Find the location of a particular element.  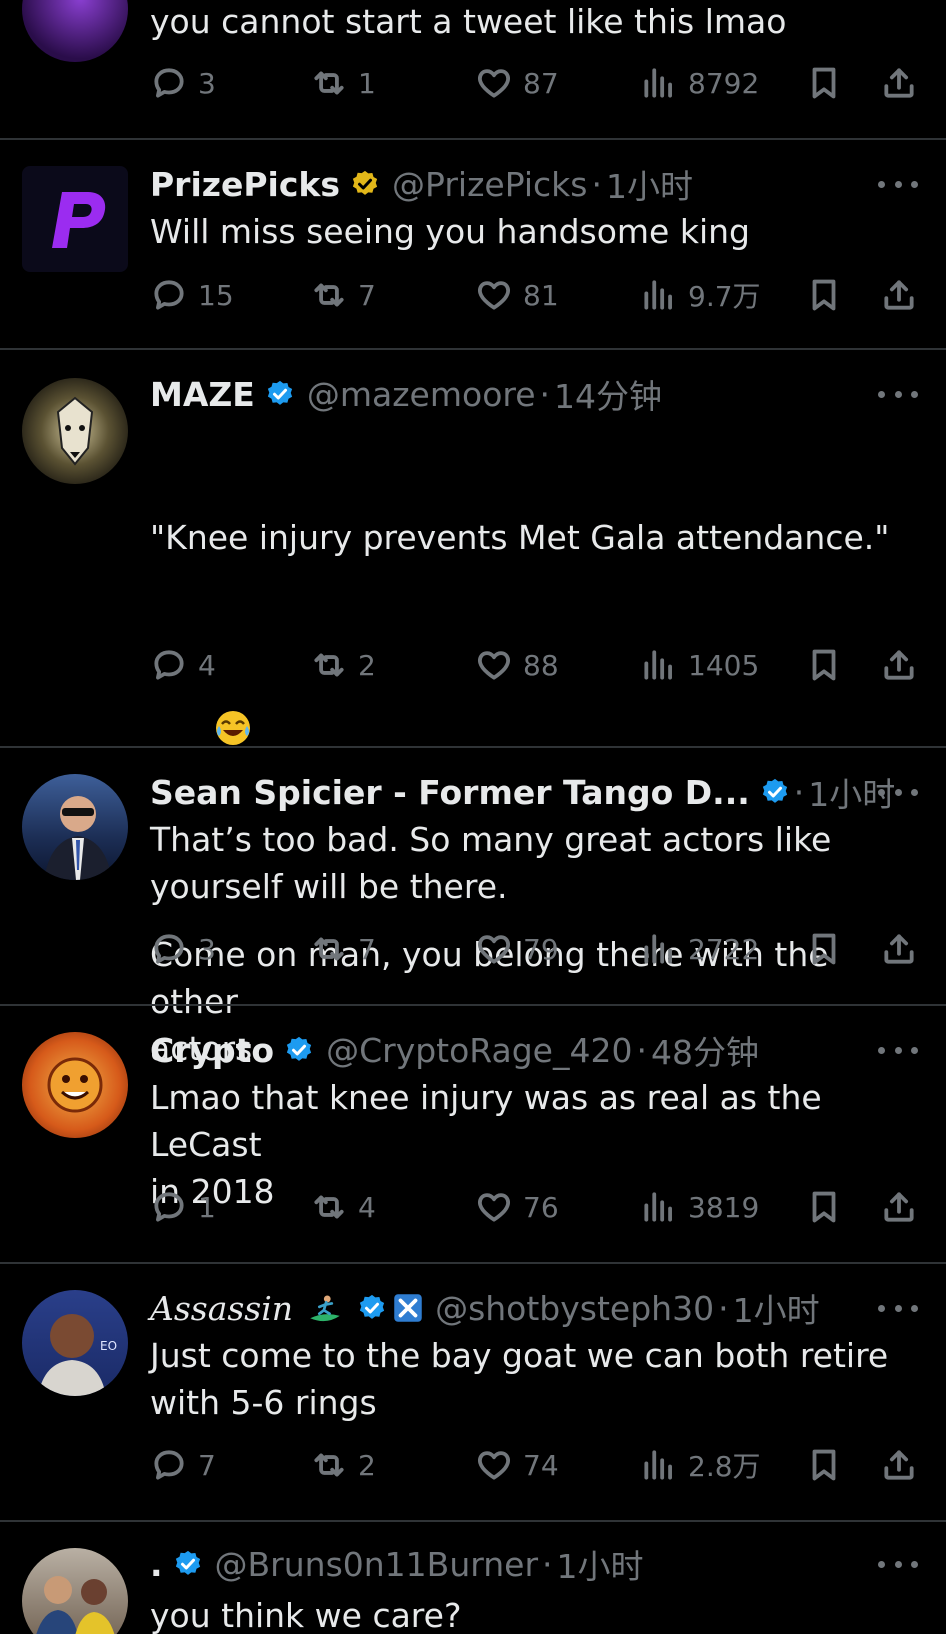

reply-button: 4 is located at coordinates (183, 665).